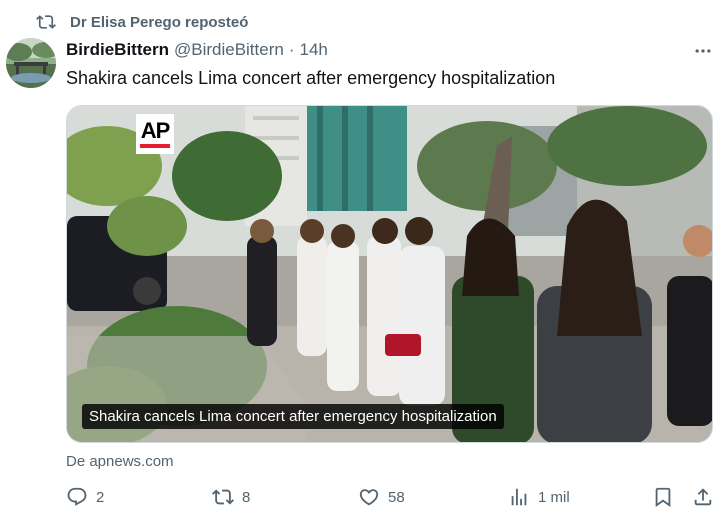 The height and width of the screenshot is (518, 728). What do you see at coordinates (117, 50) in the screenshot?
I see `author-name: BirdieBittern` at bounding box center [117, 50].